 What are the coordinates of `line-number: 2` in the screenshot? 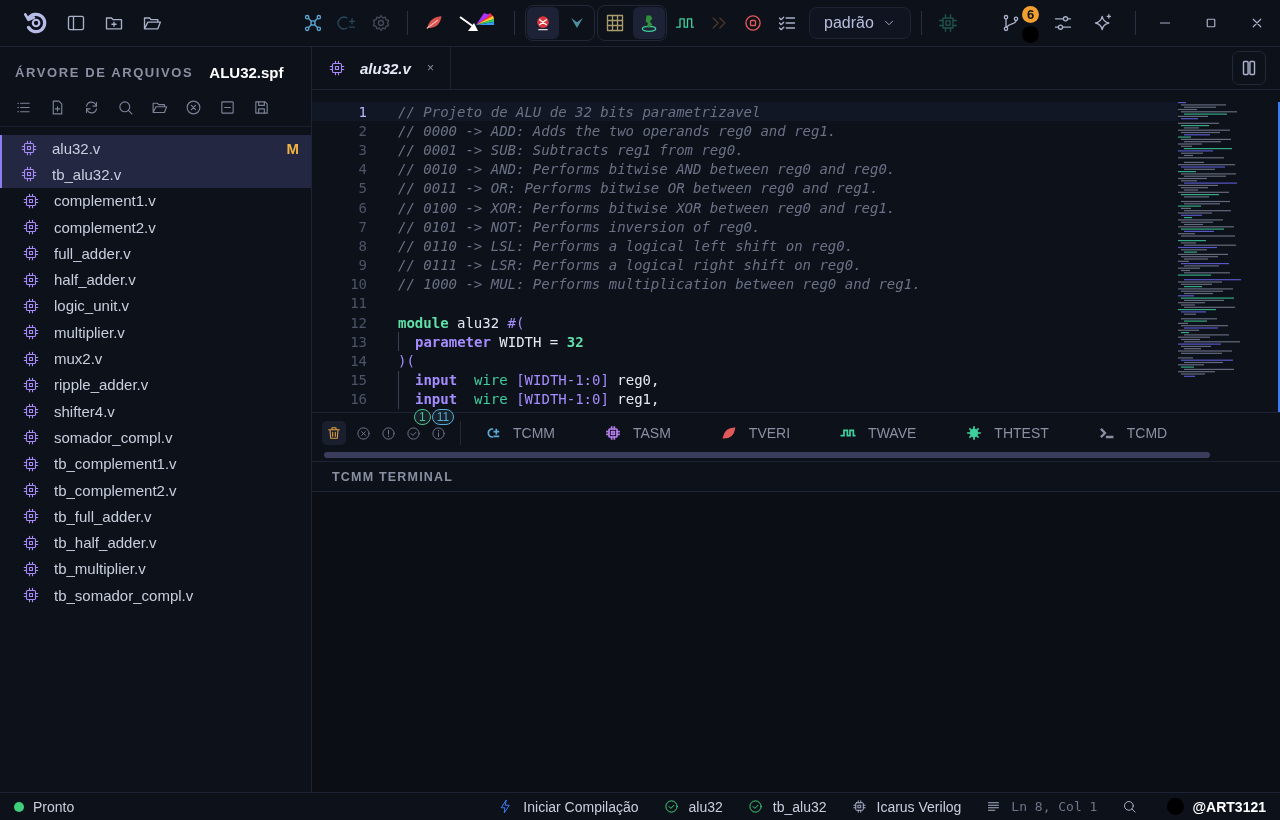 It's located at (362, 130).